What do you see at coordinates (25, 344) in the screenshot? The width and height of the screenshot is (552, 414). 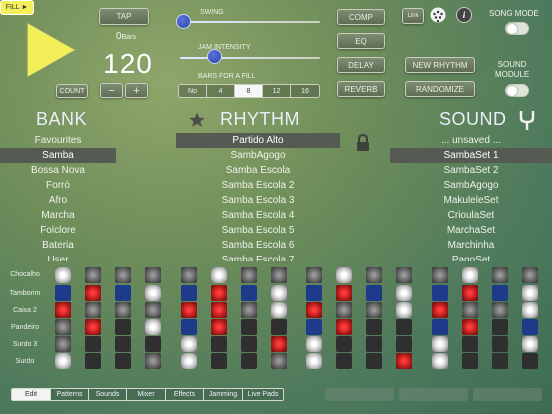 I see `track-label-surdo-3: Surdo 3` at bounding box center [25, 344].